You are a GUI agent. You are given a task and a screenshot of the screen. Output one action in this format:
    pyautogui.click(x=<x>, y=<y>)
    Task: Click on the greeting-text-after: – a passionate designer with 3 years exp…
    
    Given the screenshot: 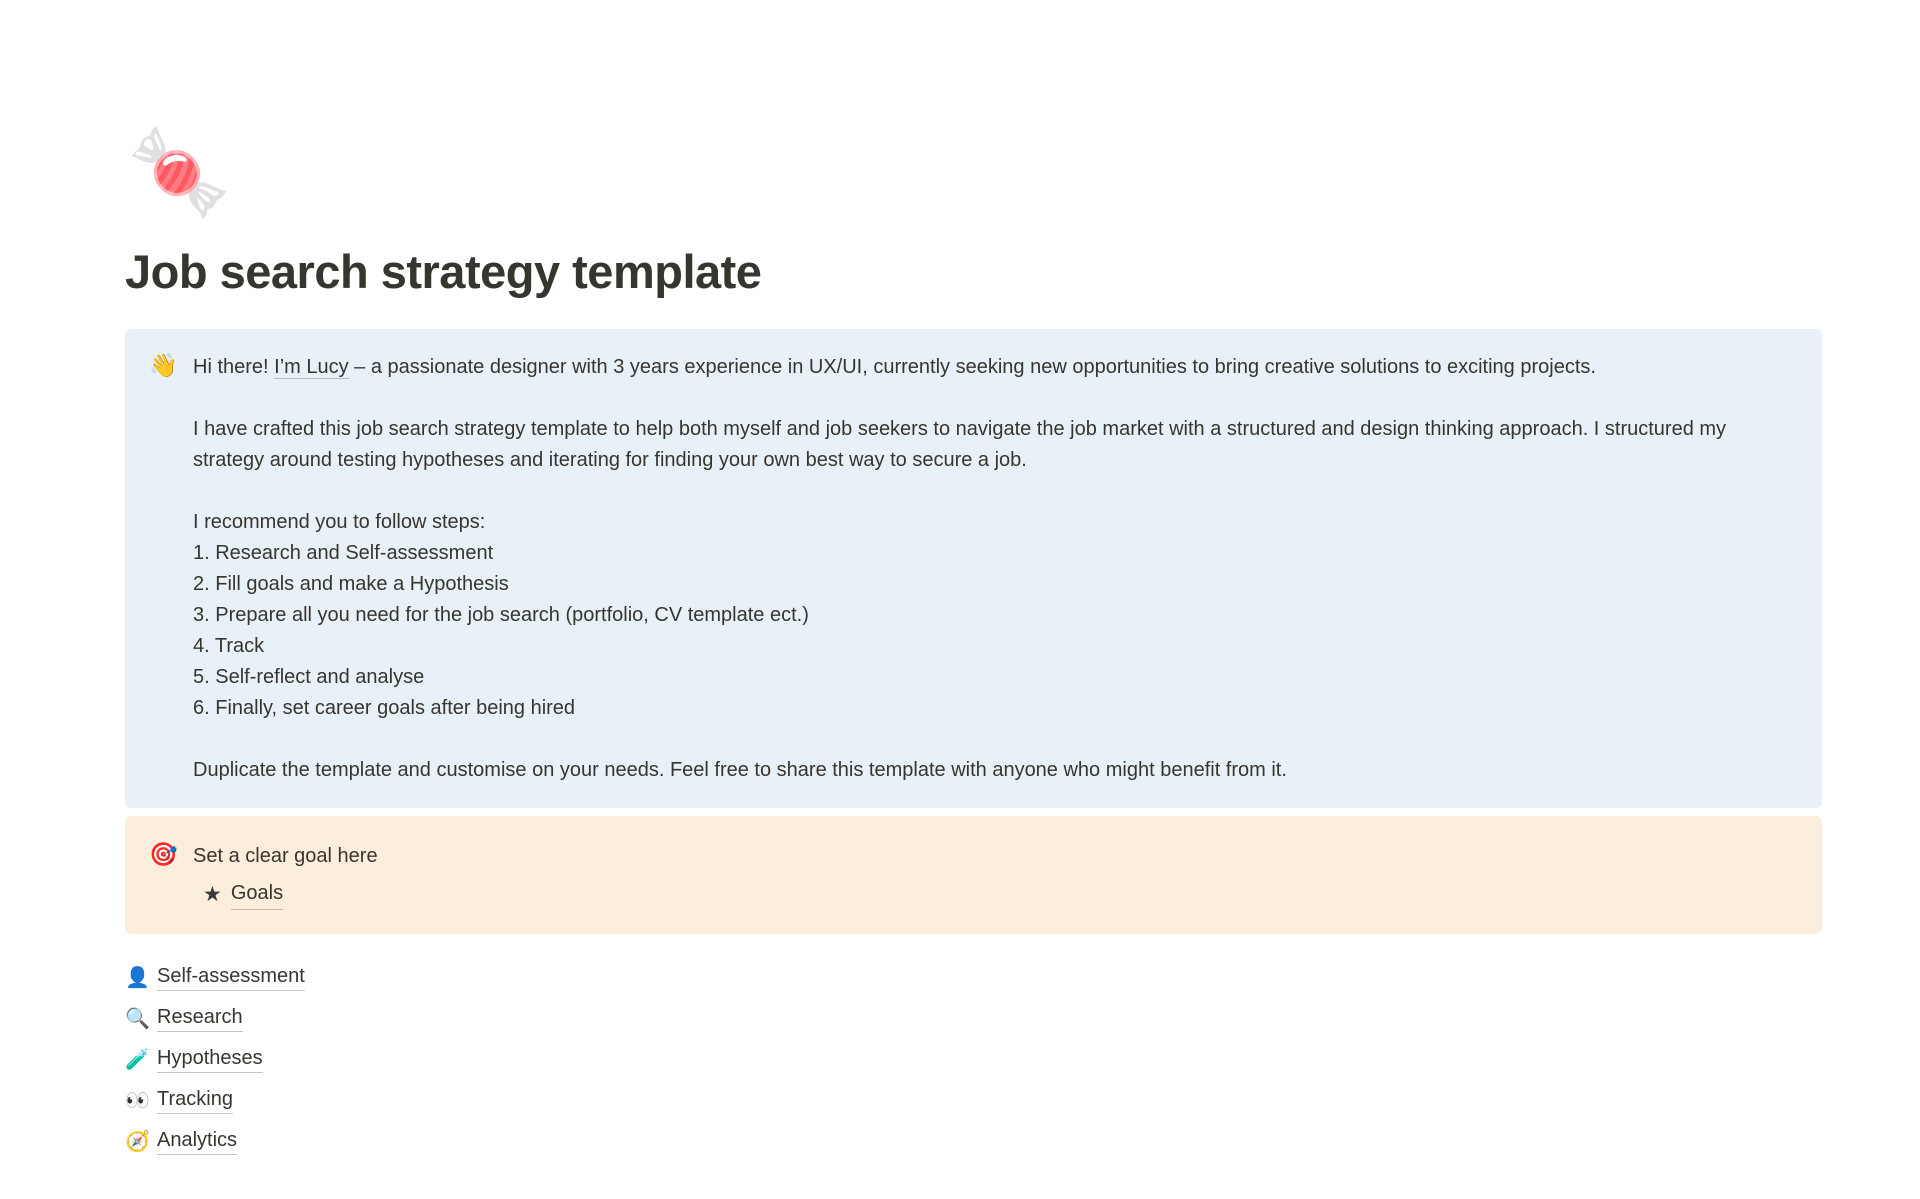 What is the action you would take?
    pyautogui.click(x=972, y=367)
    